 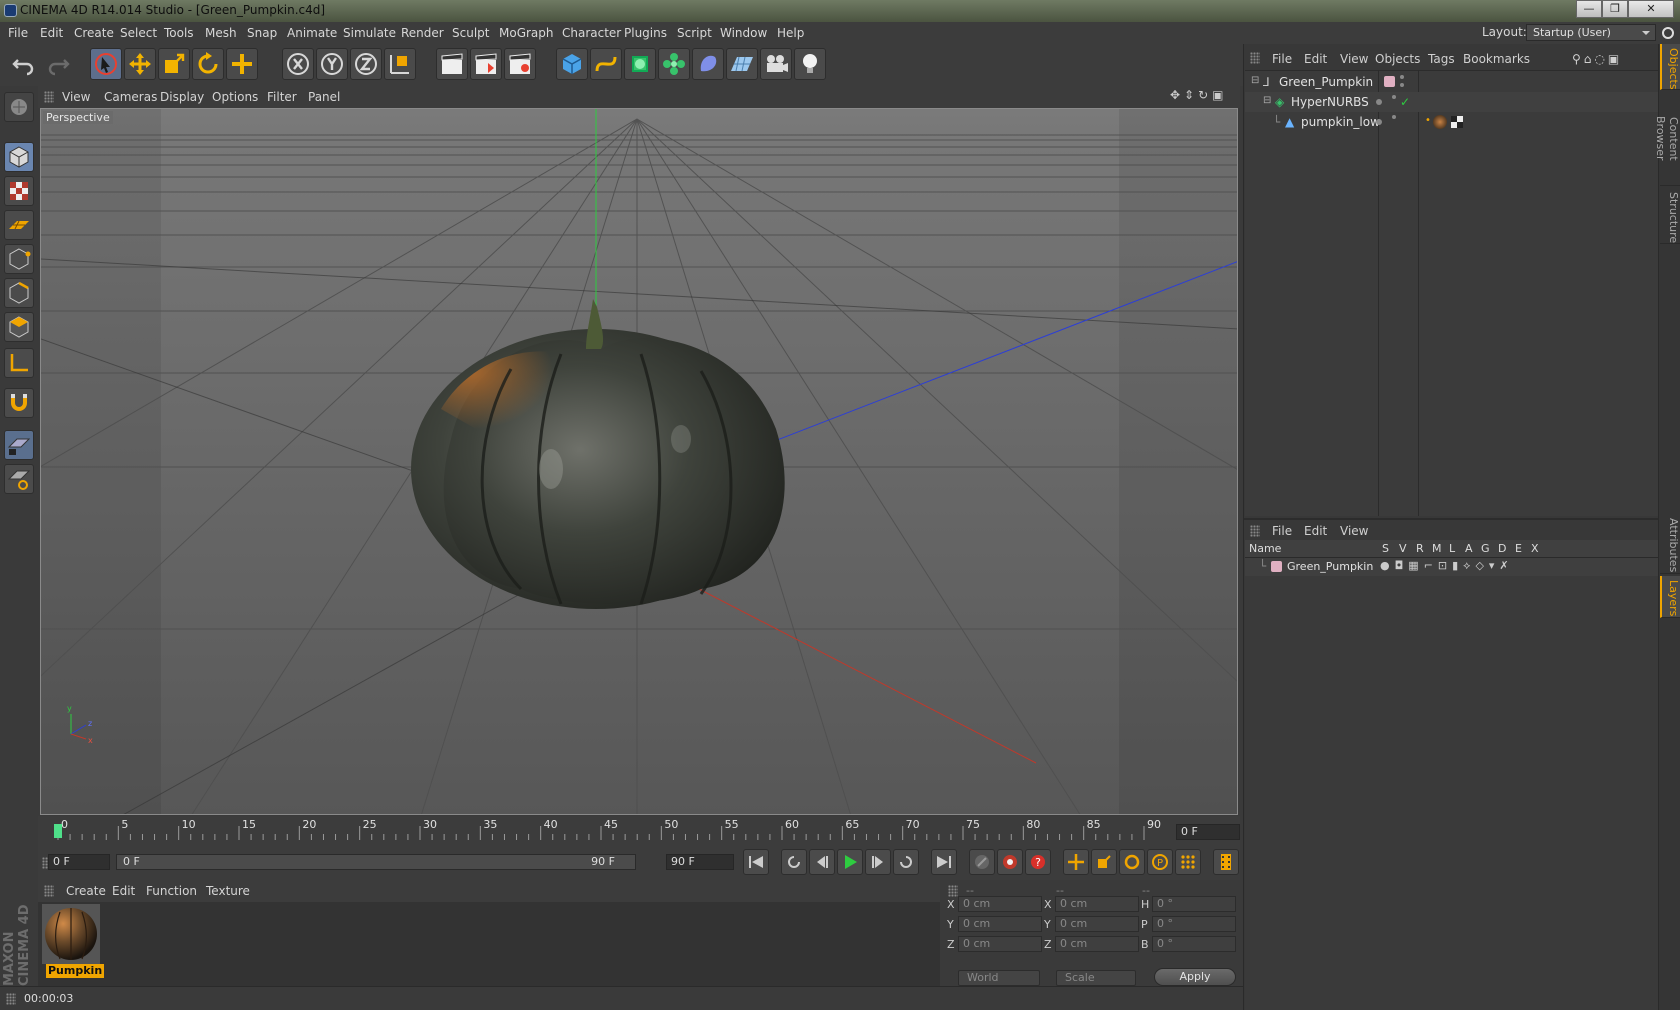 What do you see at coordinates (1096, 978) in the screenshot?
I see `coordinate-mode-dropdown: Scale` at bounding box center [1096, 978].